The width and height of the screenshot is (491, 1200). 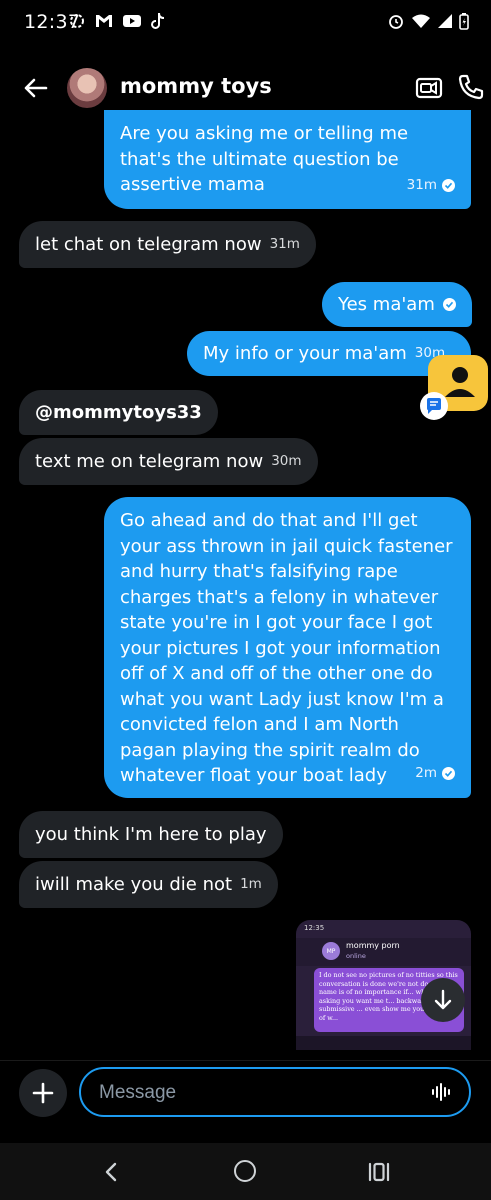 I want to click on attachment-avatar: MP, so click(x=331, y=951).